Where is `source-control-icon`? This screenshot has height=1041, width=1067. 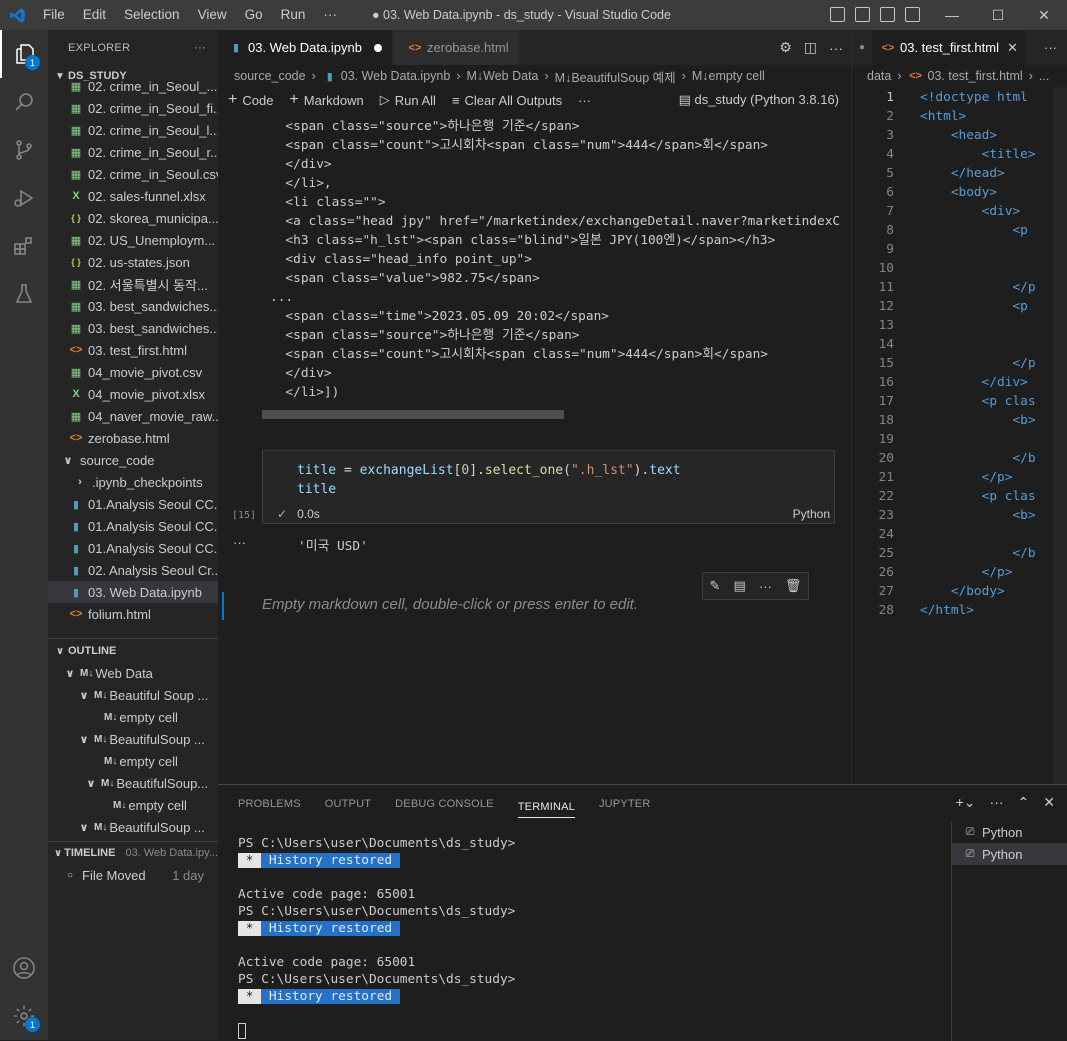
source-control-icon is located at coordinates (24, 150).